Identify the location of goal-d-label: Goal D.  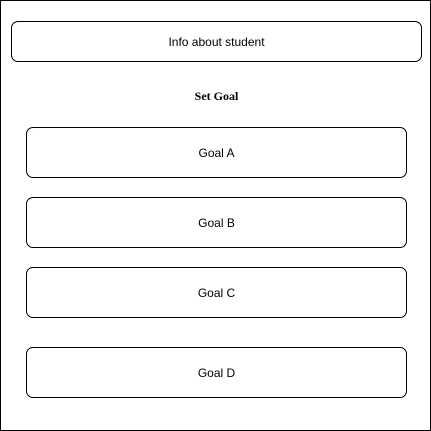
(216, 372).